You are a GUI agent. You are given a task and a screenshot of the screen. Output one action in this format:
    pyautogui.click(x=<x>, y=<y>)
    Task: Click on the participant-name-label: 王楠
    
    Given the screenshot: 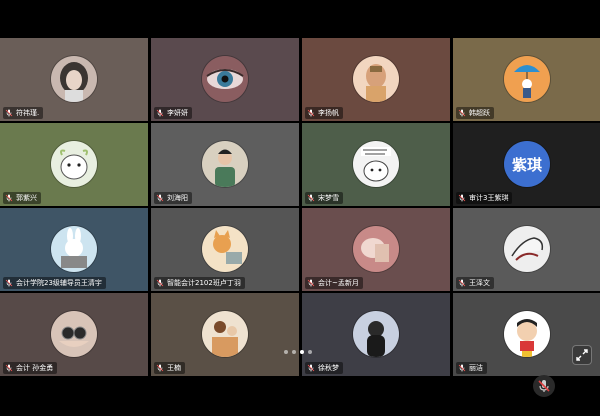 What is the action you would take?
    pyautogui.click(x=169, y=368)
    